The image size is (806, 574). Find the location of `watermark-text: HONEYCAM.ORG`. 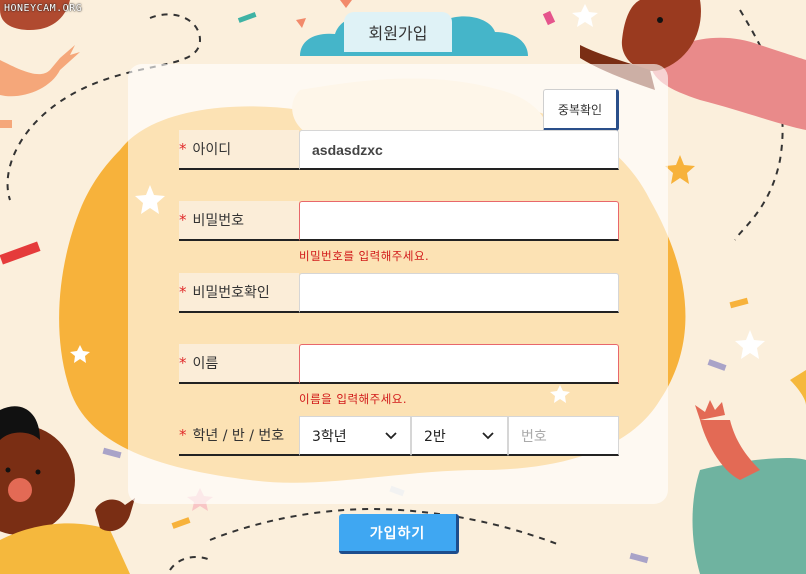

watermark-text: HONEYCAM.ORG is located at coordinates (43, 8).